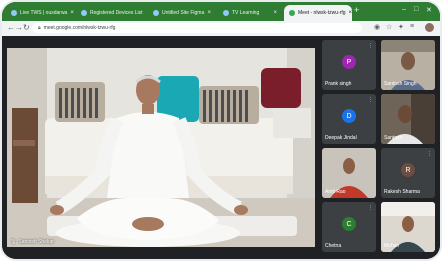 The image size is (442, 261). I want to click on participant-name: Chetna, so click(333, 246).